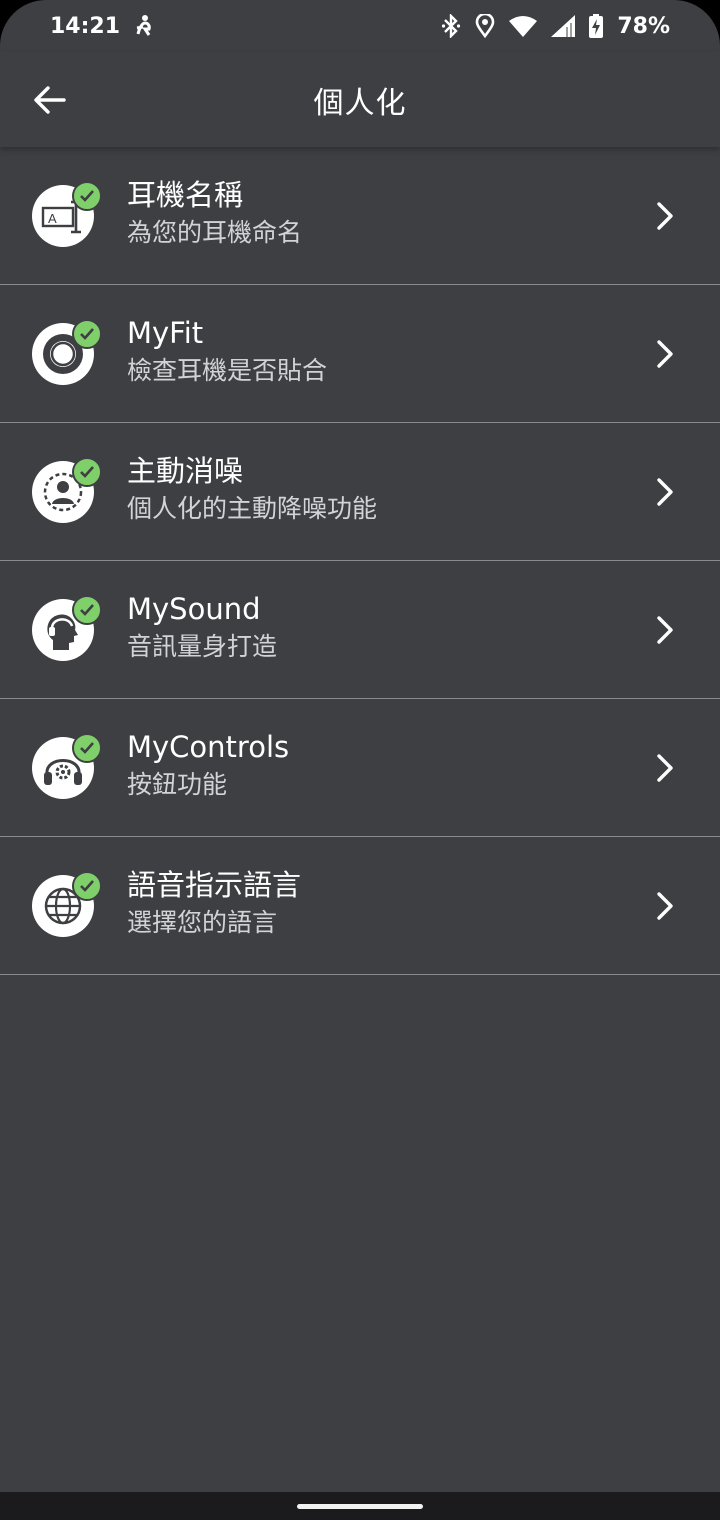 The image size is (720, 1520). Describe the element at coordinates (52, 218) in the screenshot. I see `svg-text: A` at that location.